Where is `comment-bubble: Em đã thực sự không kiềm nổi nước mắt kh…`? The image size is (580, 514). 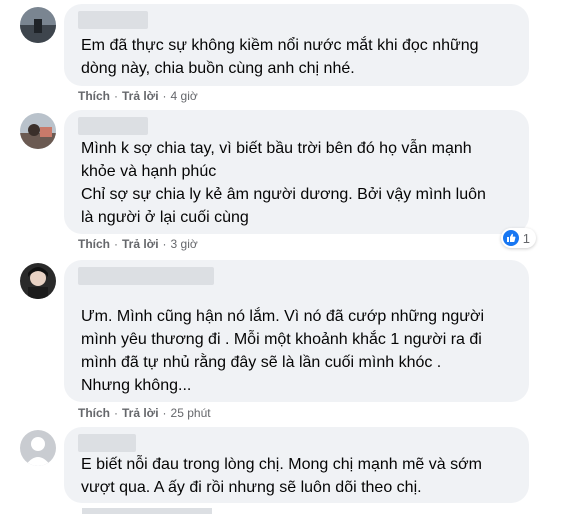 comment-bubble: Em đã thực sự không kiềm nổi nước mắt kh… is located at coordinates (296, 45).